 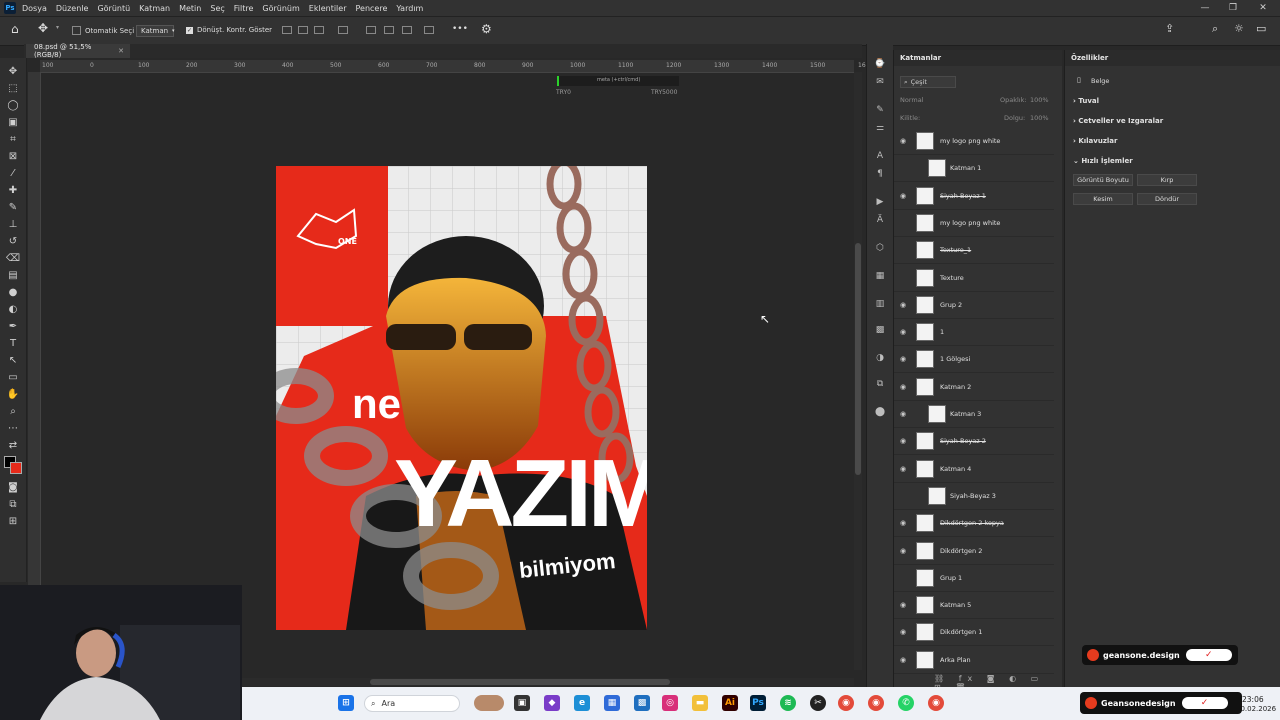 What do you see at coordinates (154, 8) in the screenshot?
I see `menu-layer: Katman` at bounding box center [154, 8].